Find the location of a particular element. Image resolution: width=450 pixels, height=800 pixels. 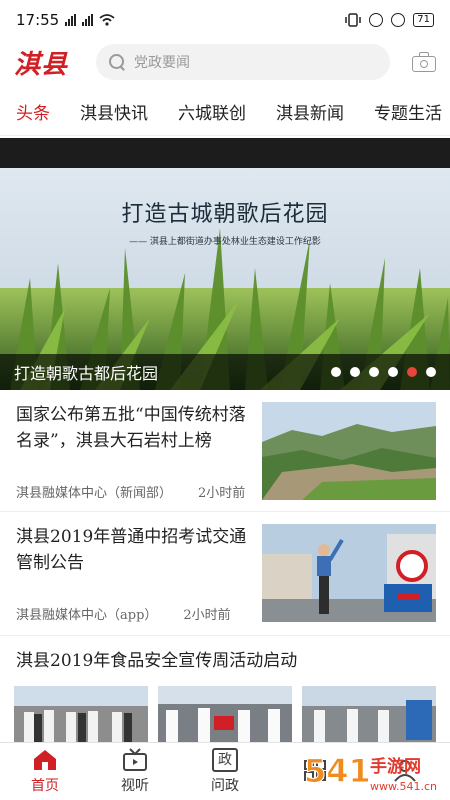

news-source: 淇县融媒体中心（新闻部） is located at coordinates (94, 493).